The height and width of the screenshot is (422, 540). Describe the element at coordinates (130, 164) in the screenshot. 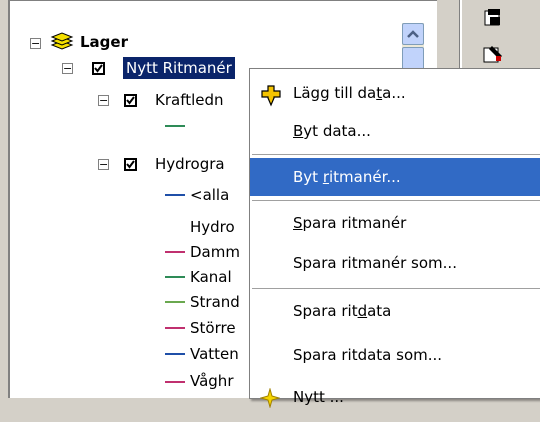

I see `hydrogra-checkbox` at that location.